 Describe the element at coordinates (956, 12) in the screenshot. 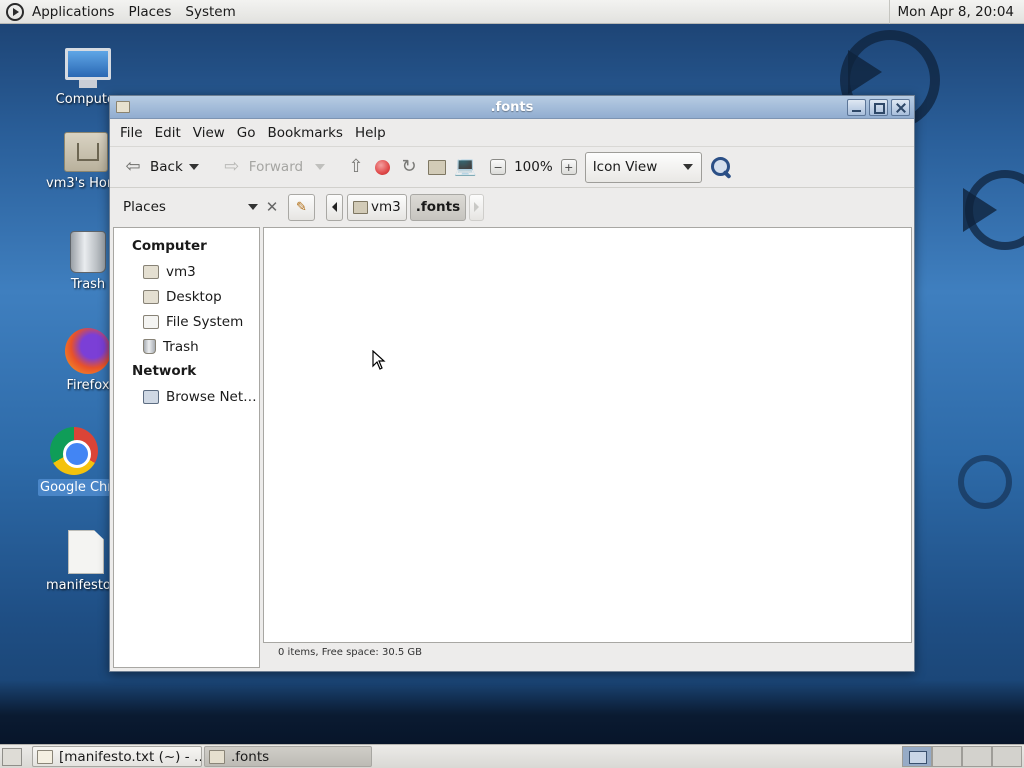

I see `clock: Mon Apr 8, 20:04` at that location.